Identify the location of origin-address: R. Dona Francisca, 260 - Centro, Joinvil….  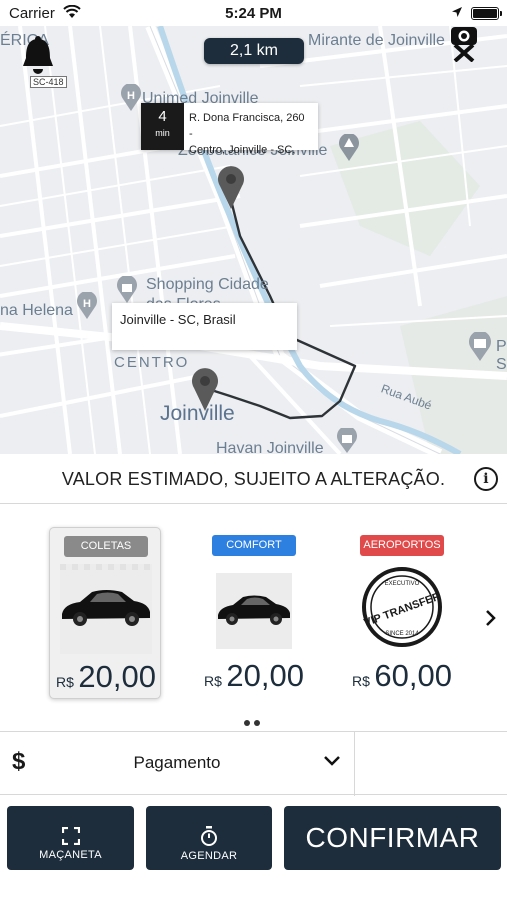
(251, 129).